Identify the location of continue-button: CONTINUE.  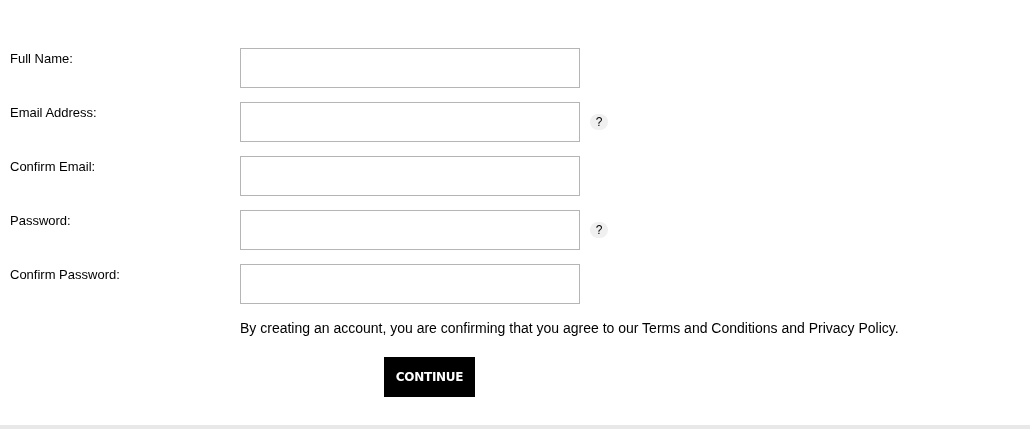
(429, 377).